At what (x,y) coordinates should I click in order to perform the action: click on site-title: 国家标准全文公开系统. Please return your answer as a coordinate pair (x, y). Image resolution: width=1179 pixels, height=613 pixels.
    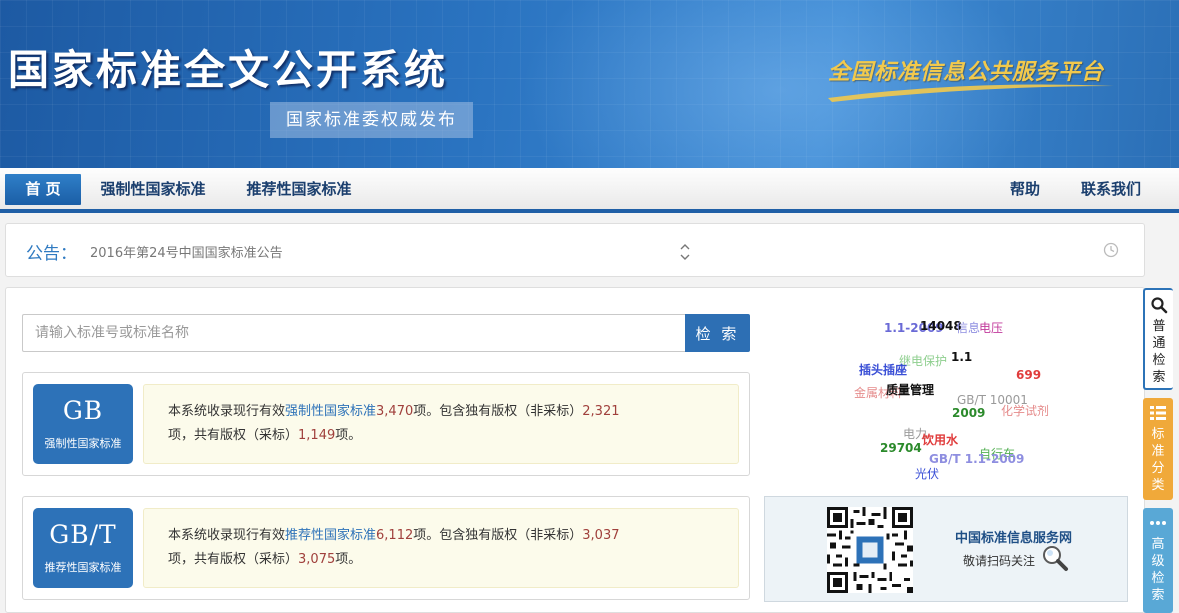
    Looking at the image, I should click on (228, 70).